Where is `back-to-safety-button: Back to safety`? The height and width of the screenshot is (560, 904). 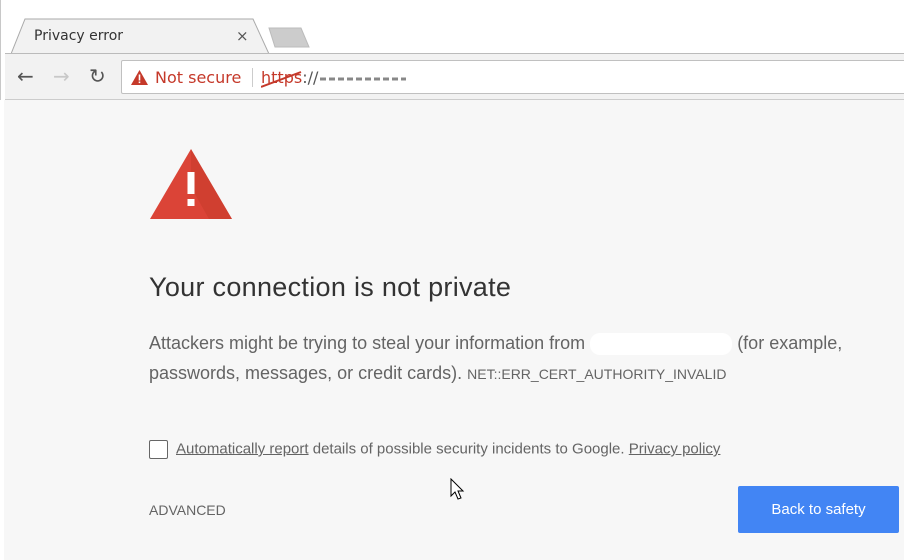 back-to-safety-button: Back to safety is located at coordinates (818, 509).